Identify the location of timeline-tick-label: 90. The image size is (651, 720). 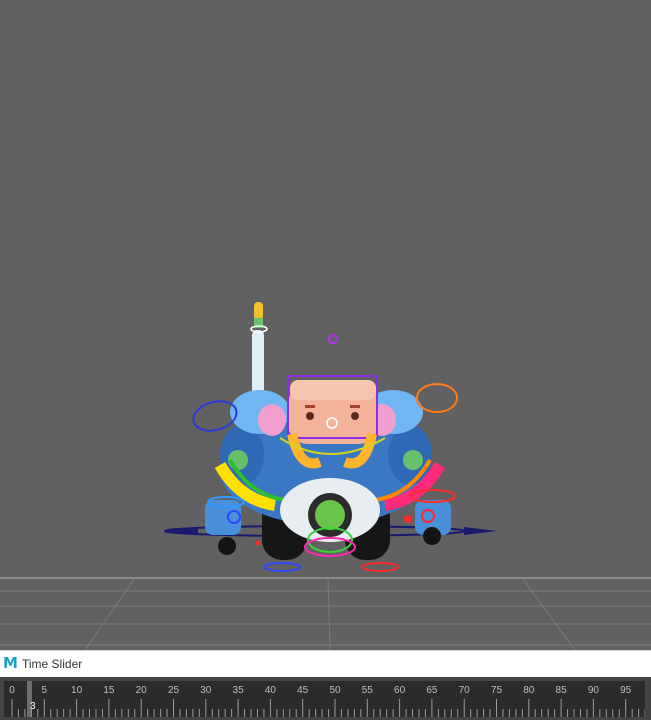
(593, 690).